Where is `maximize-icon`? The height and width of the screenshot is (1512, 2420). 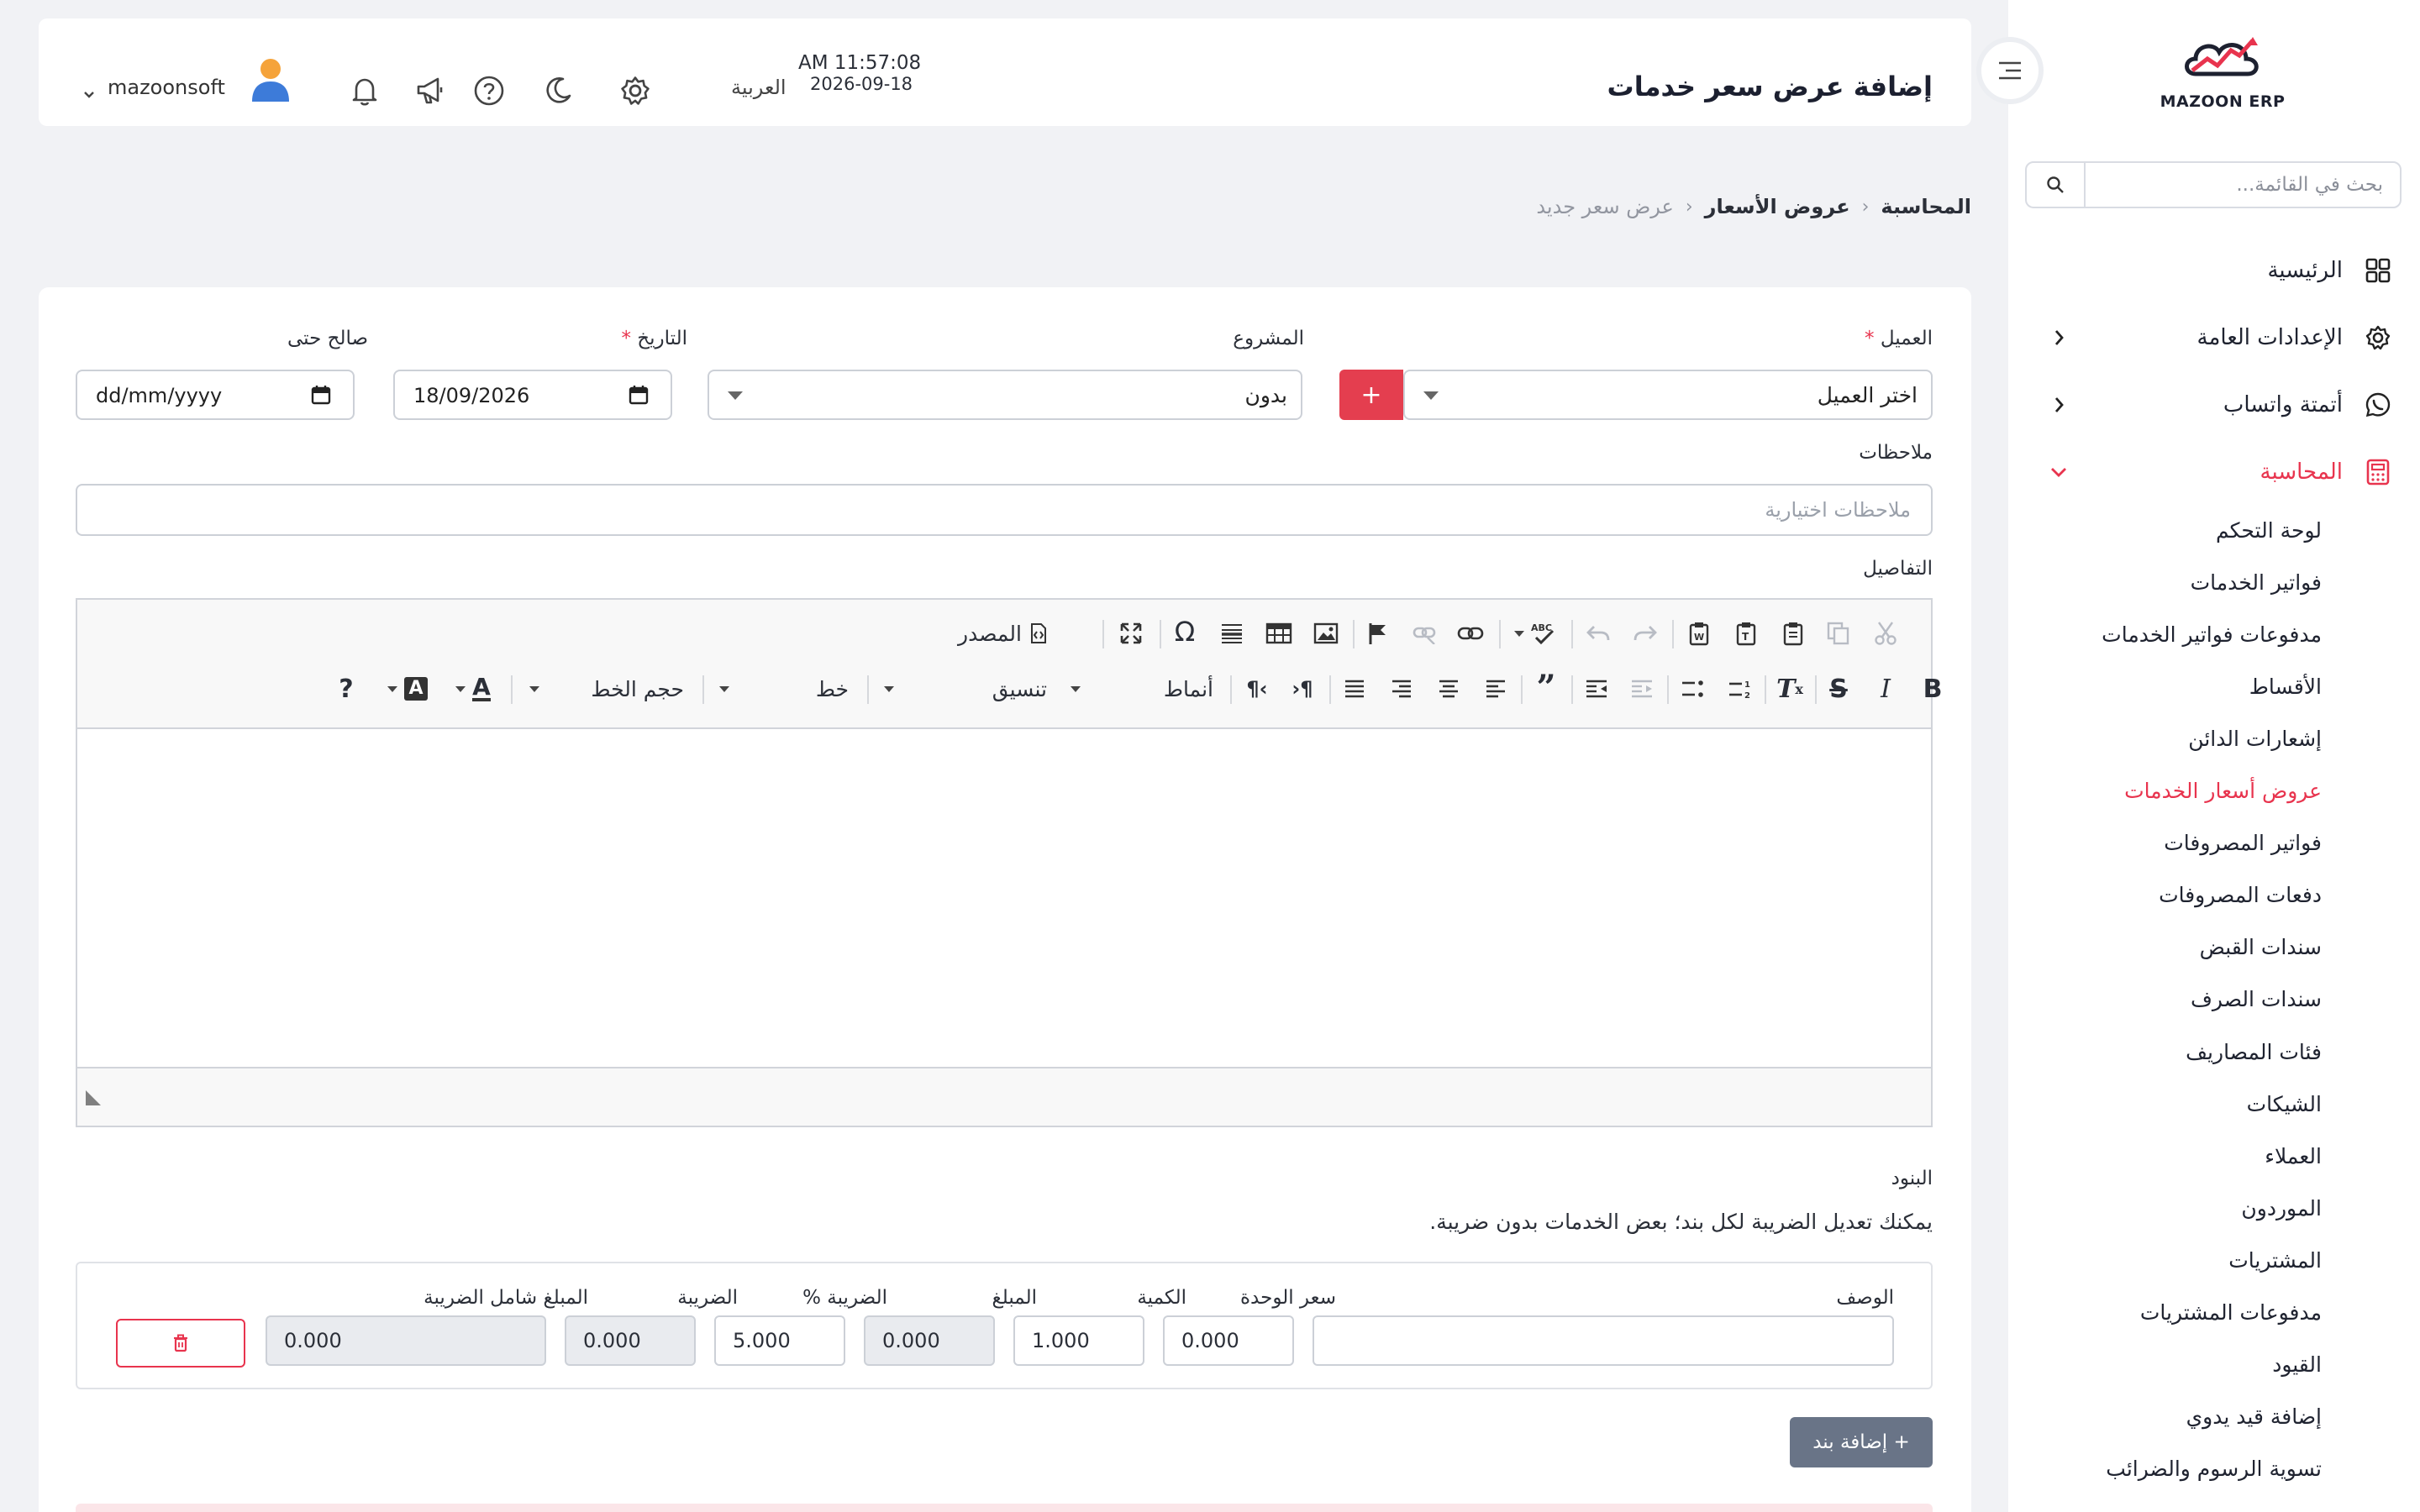 maximize-icon is located at coordinates (1131, 633).